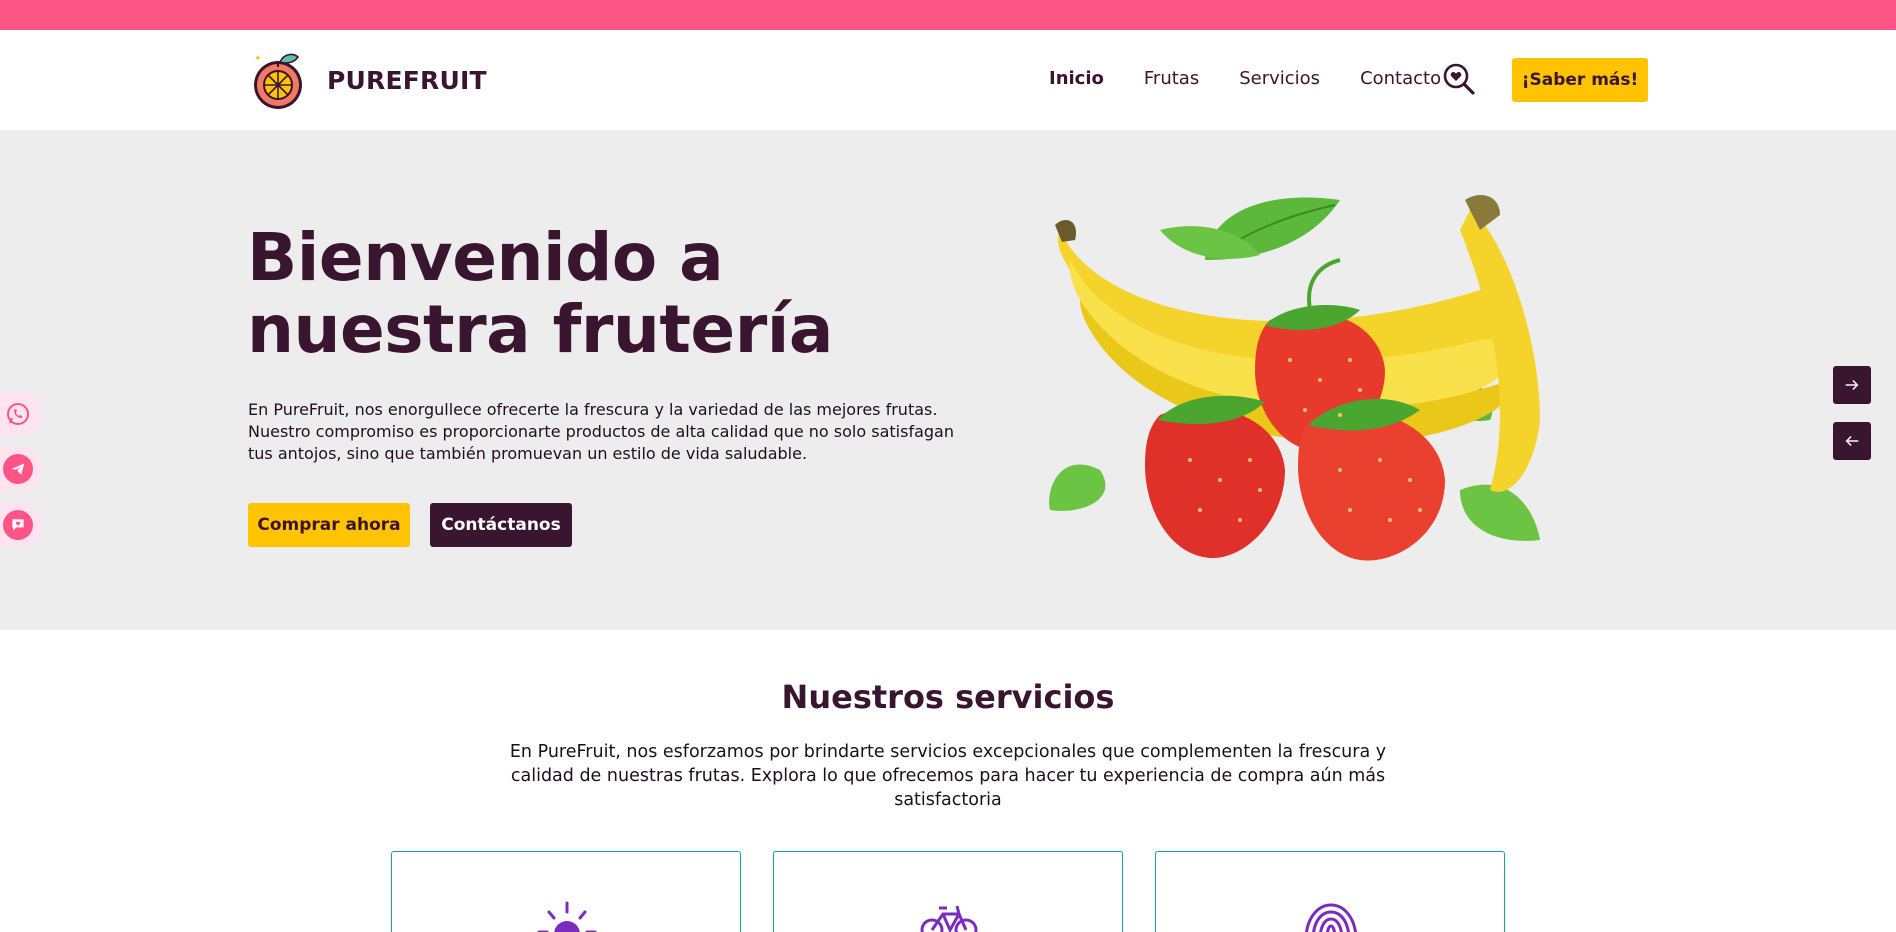  I want to click on nav-item-frutas: Frutas, so click(1171, 78).